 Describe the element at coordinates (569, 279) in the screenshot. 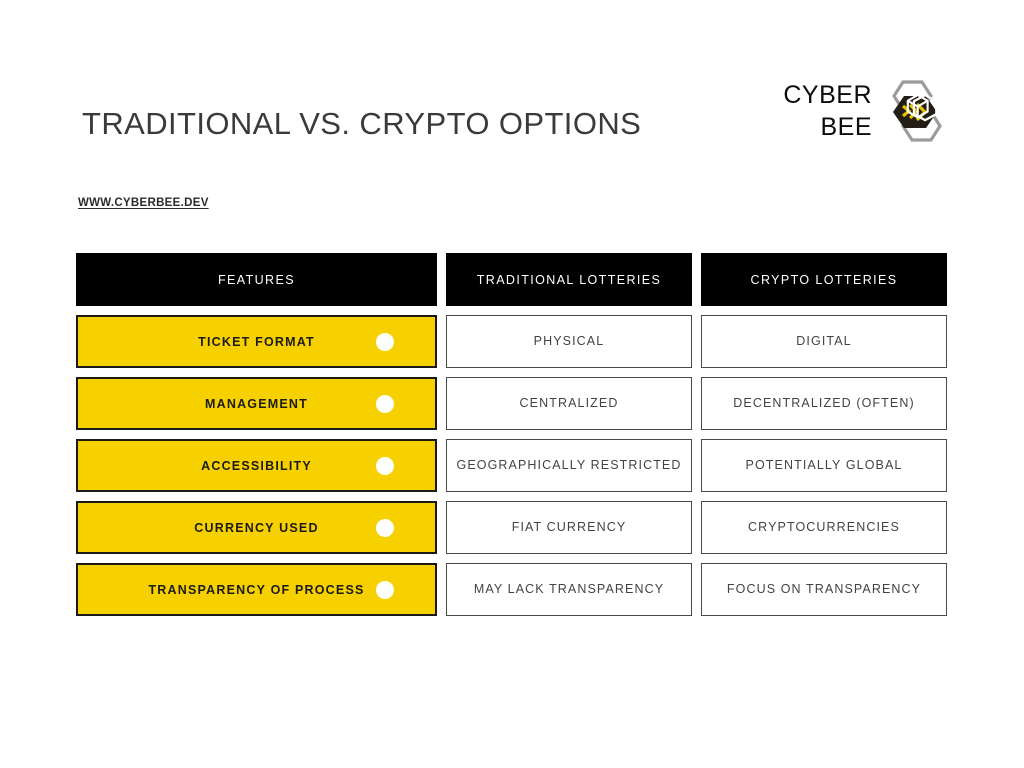

I see `table-header-traditional-lotteries: TRADITIONAL LOTTERIES` at that location.